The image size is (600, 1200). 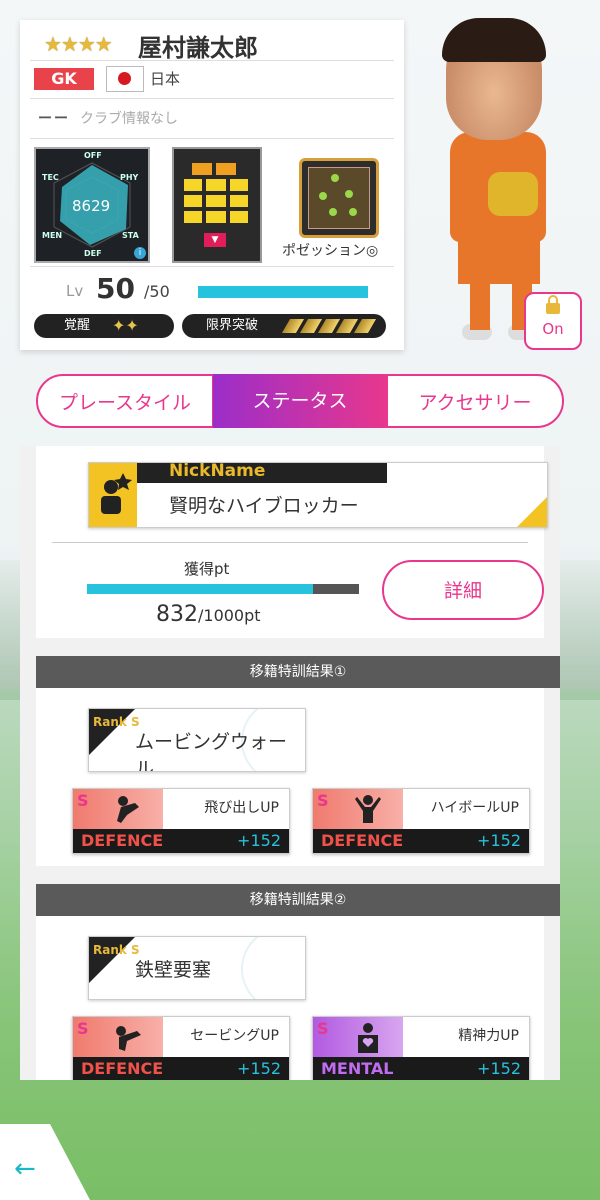 I want to click on back-arrow-icon: ←, so click(x=25, y=1169).